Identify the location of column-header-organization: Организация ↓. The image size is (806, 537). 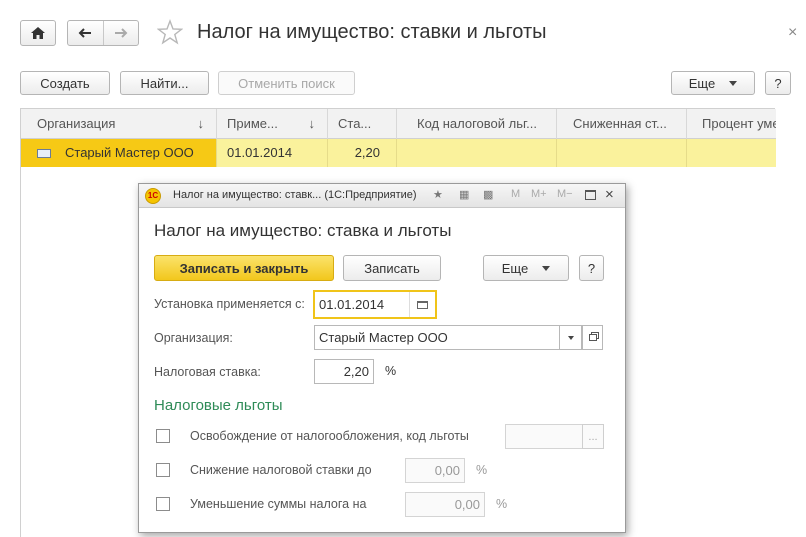
(119, 124).